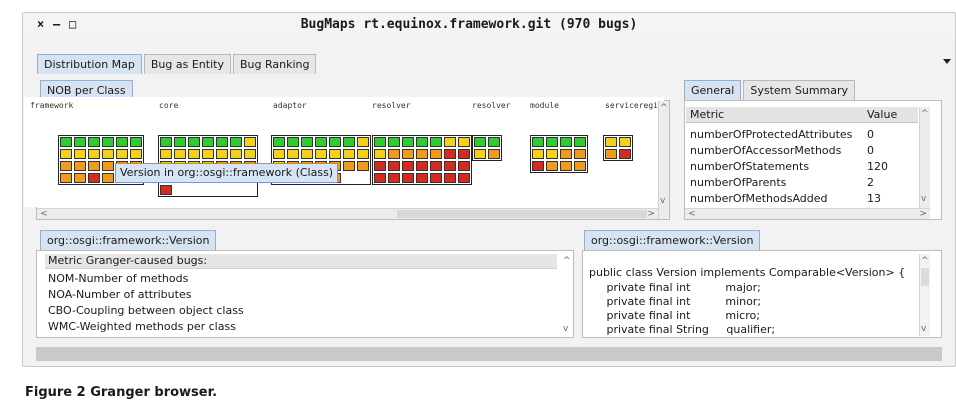 The height and width of the screenshot is (407, 956). What do you see at coordinates (749, 166) in the screenshot?
I see `metric-name: numberOfStatements` at bounding box center [749, 166].